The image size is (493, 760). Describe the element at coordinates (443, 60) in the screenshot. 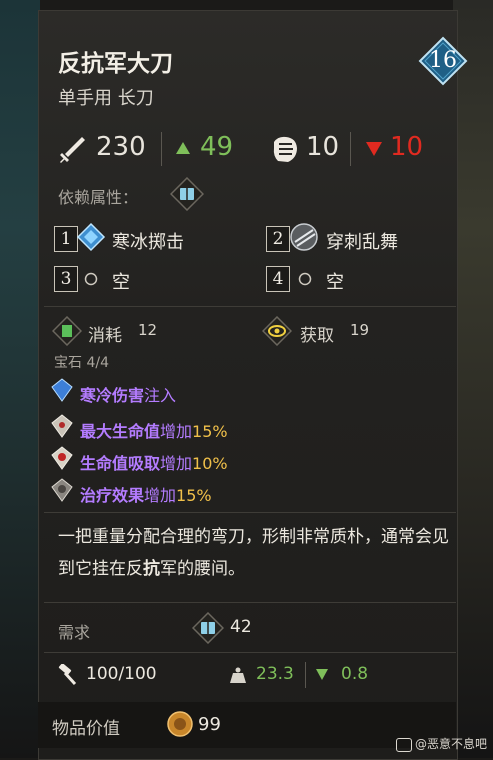

I see `item-level: 16` at that location.